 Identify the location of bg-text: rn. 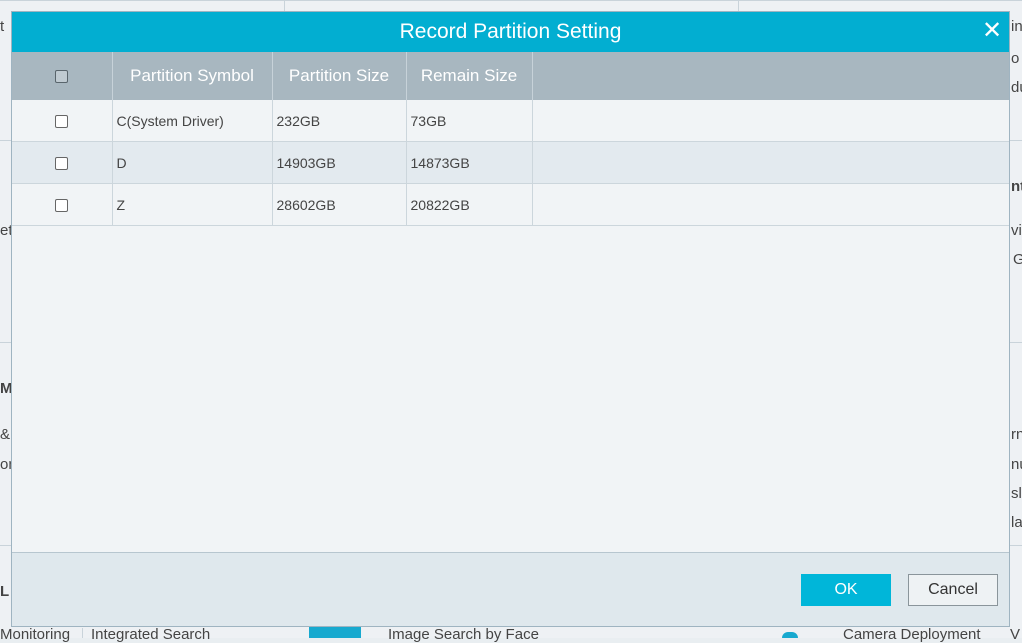
(1016, 434).